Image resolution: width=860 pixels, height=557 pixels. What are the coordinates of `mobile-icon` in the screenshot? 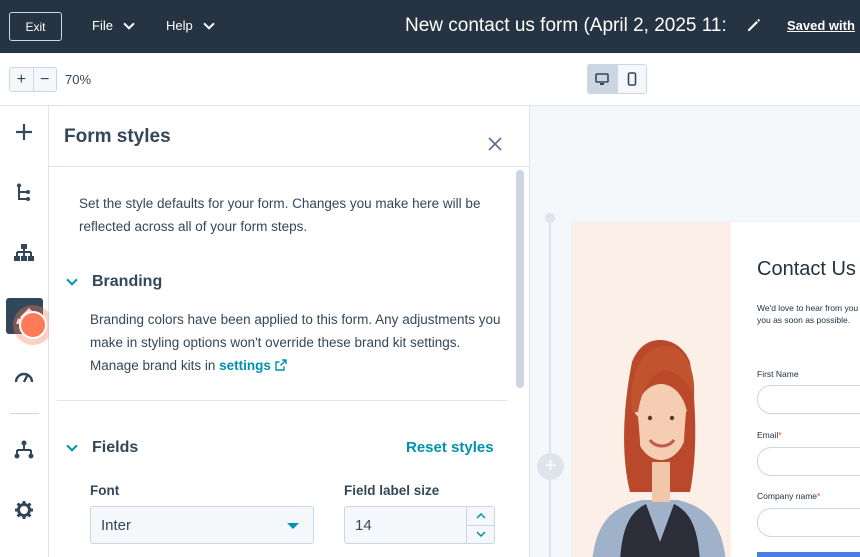 It's located at (632, 79).